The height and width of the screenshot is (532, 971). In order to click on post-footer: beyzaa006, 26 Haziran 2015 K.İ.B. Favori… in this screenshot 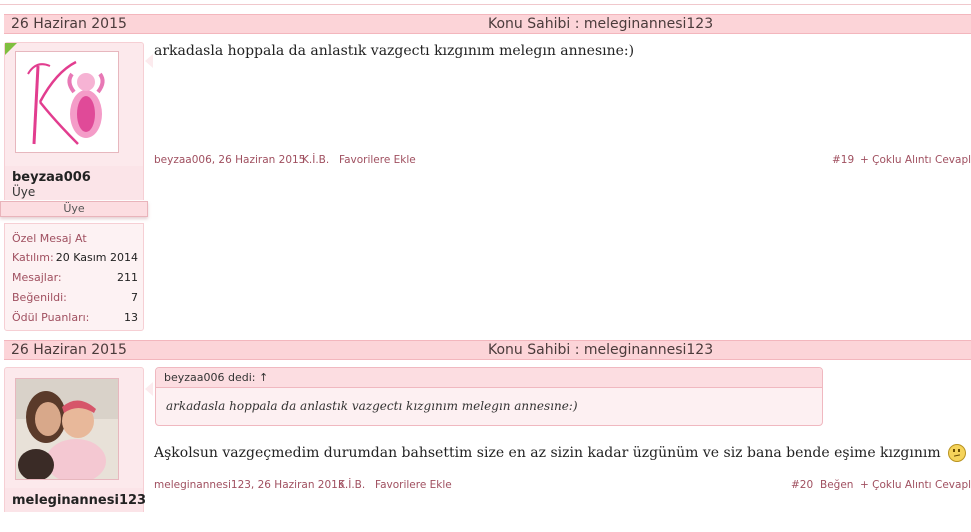, I will do `click(562, 161)`.